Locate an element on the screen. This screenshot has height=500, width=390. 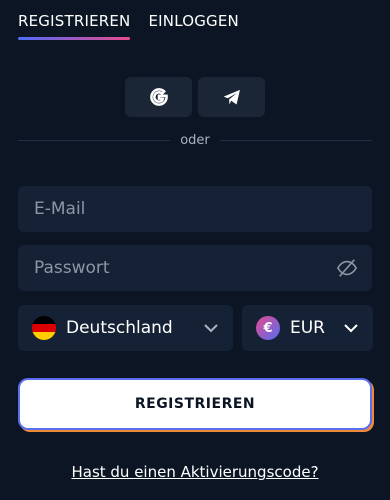
tab-login: EINLOGGEN is located at coordinates (193, 26).